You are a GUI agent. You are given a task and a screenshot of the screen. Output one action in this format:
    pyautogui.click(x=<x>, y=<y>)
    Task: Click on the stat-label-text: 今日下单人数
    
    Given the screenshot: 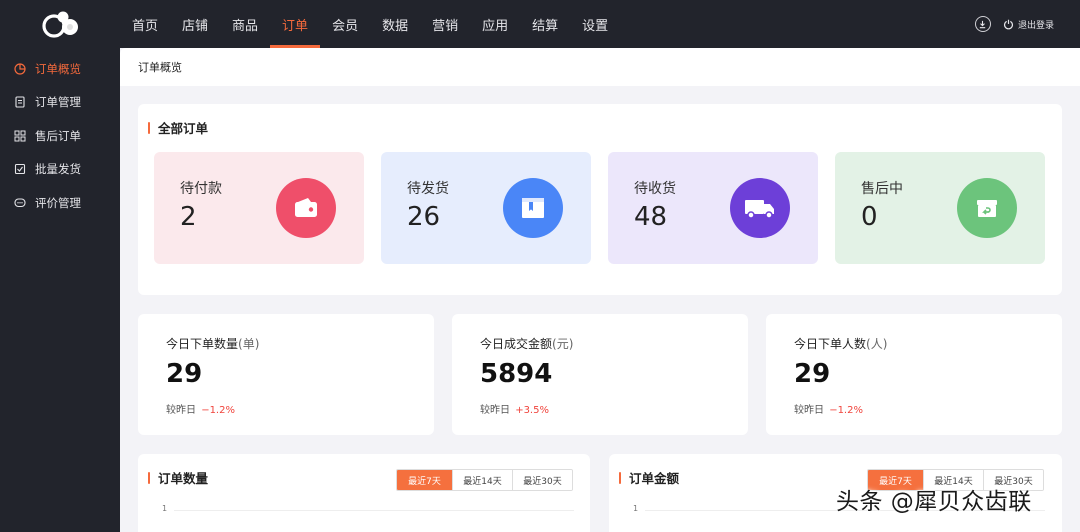 What is the action you would take?
    pyautogui.click(x=830, y=344)
    